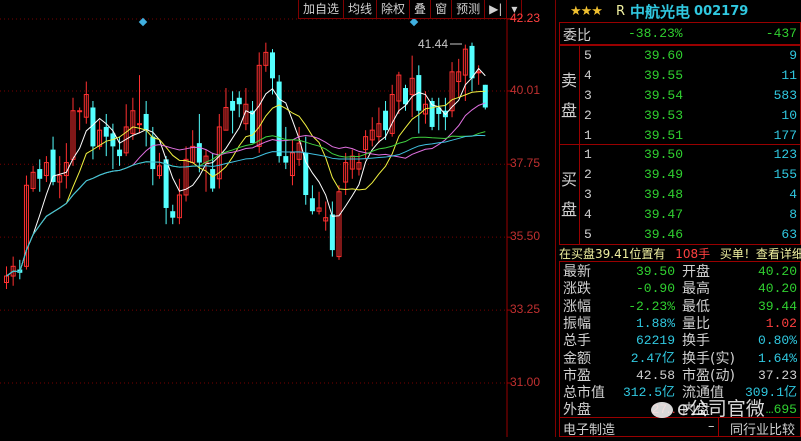  I want to click on price: 39.53, so click(664, 115).